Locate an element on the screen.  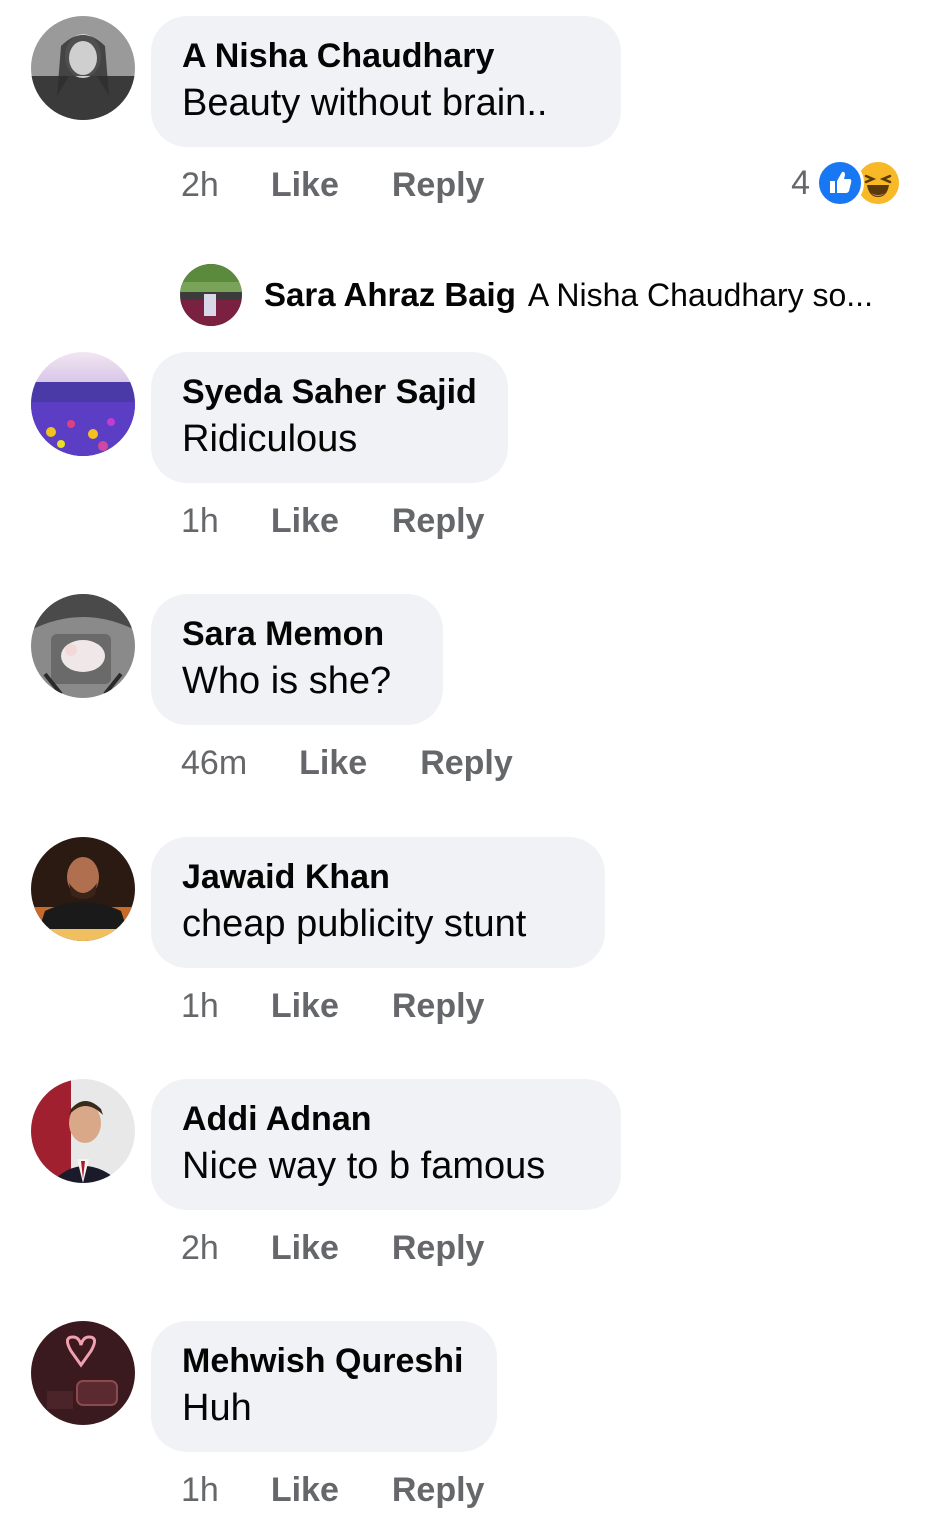
comment-author: Sara Memon is located at coordinates (297, 634).